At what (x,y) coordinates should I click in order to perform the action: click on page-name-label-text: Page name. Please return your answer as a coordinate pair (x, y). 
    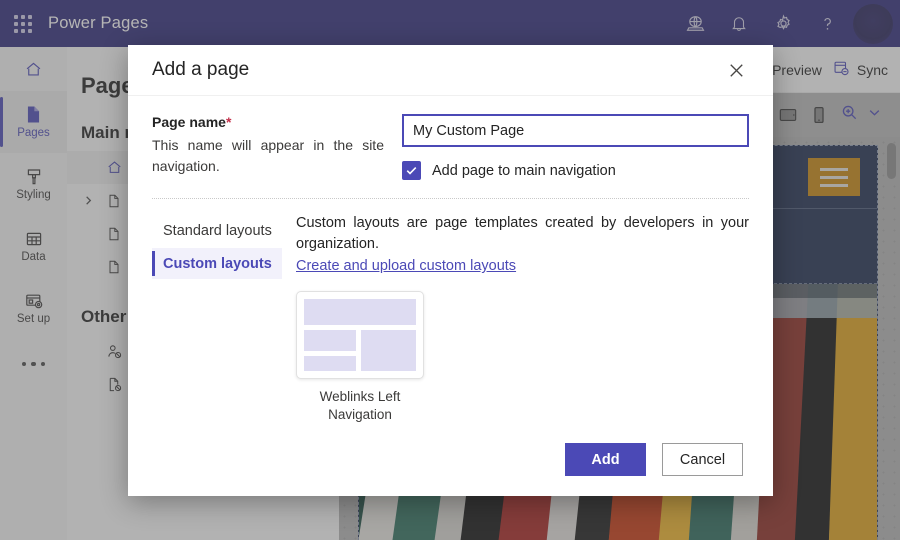
    Looking at the image, I should click on (189, 122).